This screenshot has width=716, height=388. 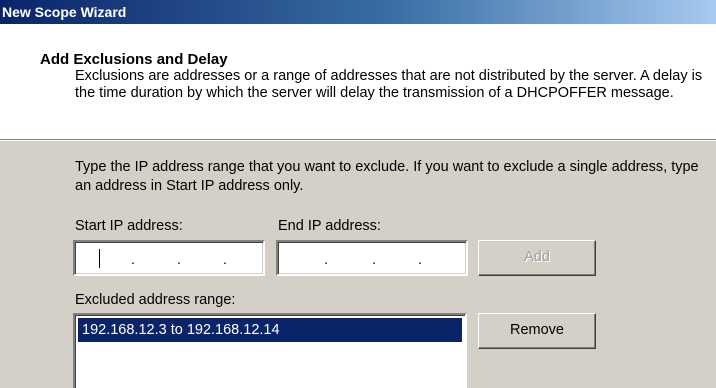 What do you see at coordinates (270, 330) in the screenshot?
I see `list-item: 192.168.12.3 to 192.168.12.14` at bounding box center [270, 330].